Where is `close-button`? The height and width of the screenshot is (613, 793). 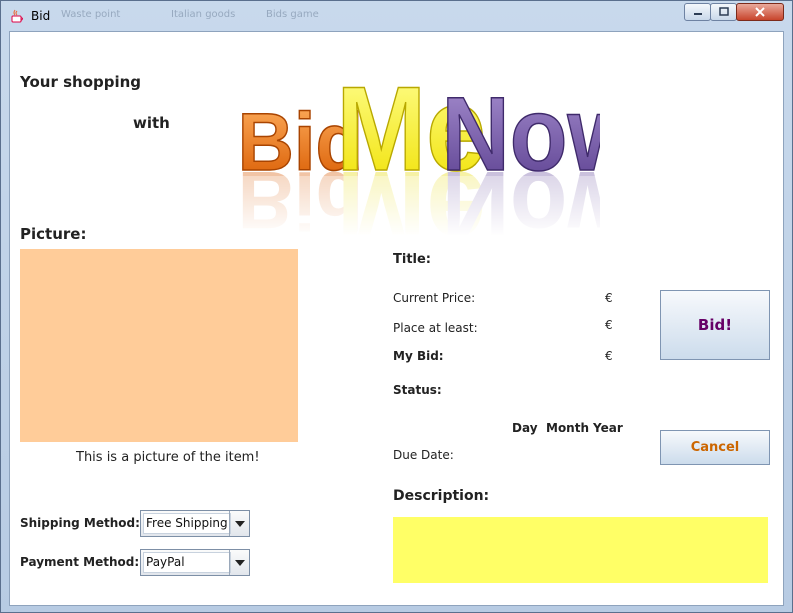
close-button is located at coordinates (760, 12).